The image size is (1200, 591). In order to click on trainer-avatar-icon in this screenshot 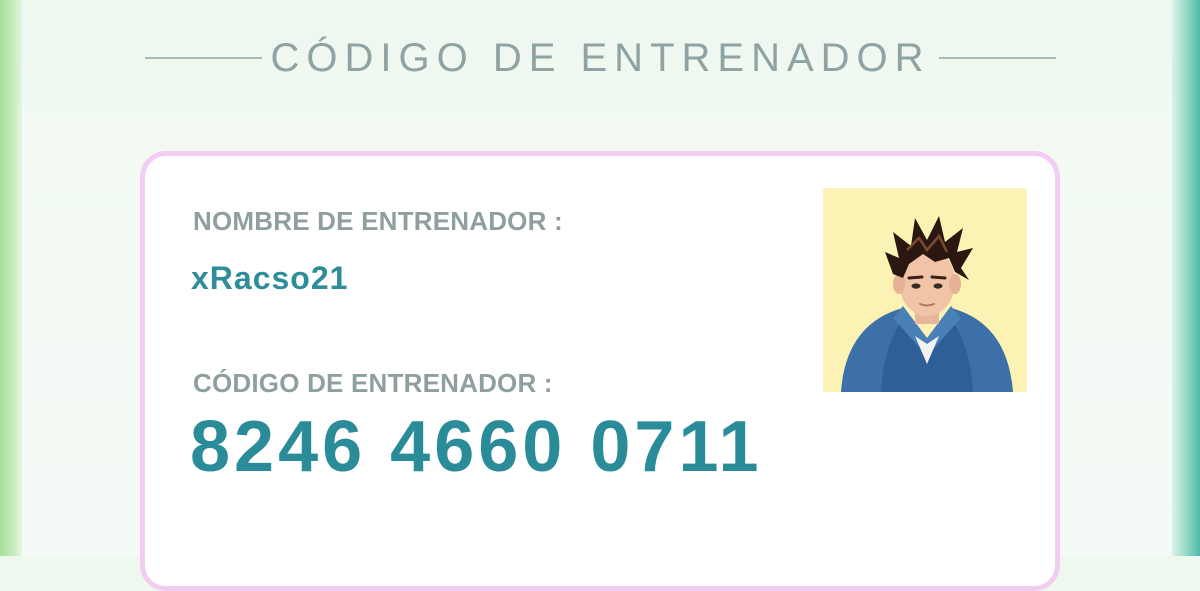, I will do `click(927, 304)`.